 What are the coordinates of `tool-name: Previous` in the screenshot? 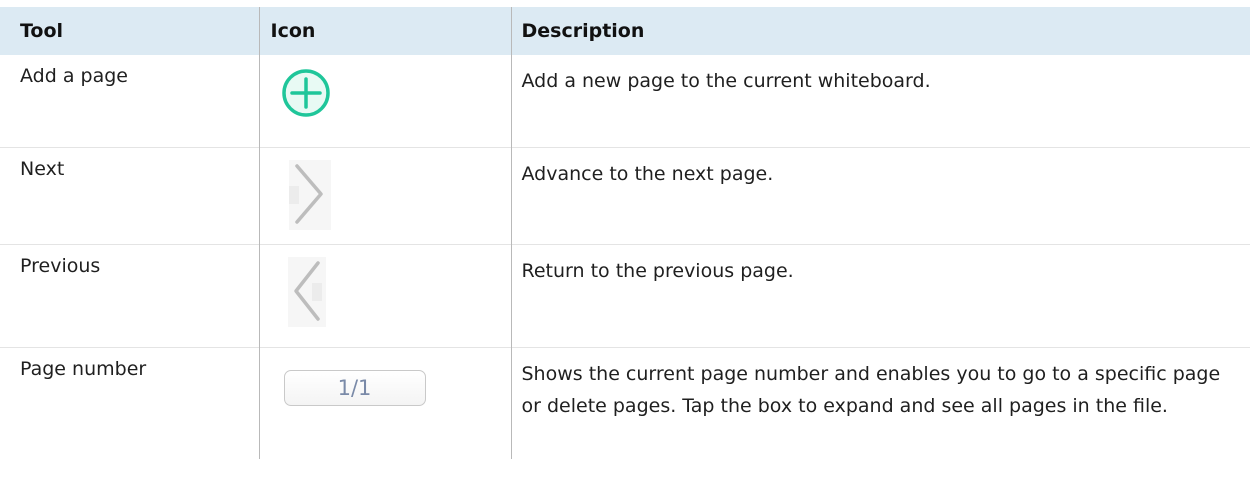 It's located at (129, 296).